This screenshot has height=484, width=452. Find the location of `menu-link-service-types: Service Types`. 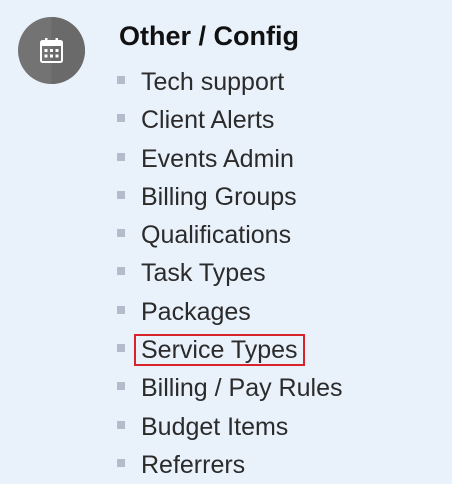

menu-link-service-types: Service Types is located at coordinates (219, 350).